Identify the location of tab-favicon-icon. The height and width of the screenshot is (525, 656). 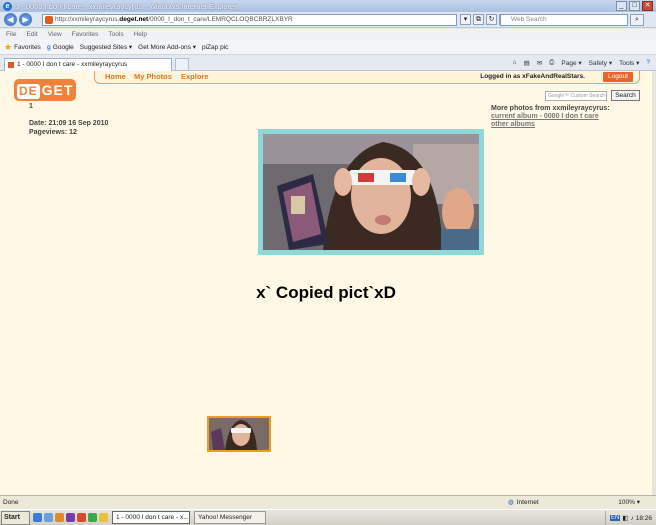
(11, 65).